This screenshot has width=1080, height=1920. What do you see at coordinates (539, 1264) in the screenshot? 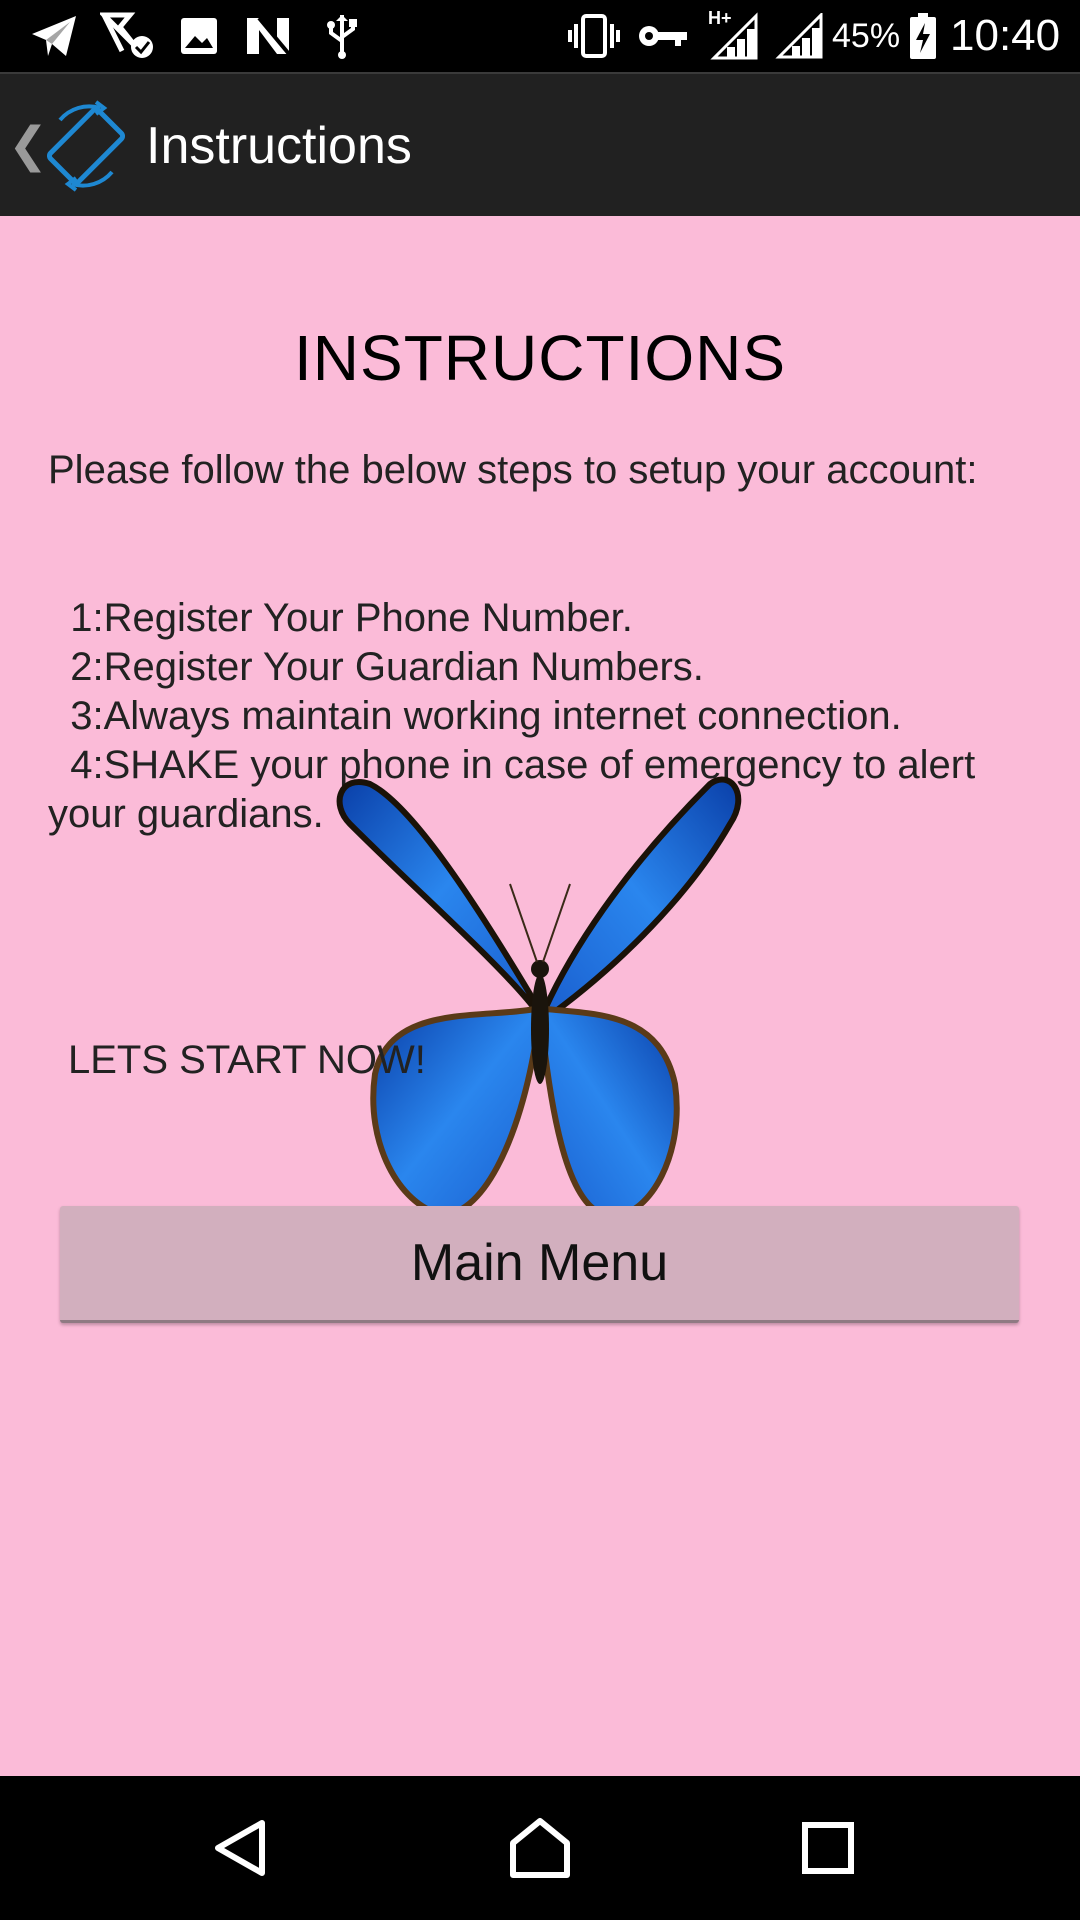
I see `main-menu-button: Main Menu` at bounding box center [539, 1264].